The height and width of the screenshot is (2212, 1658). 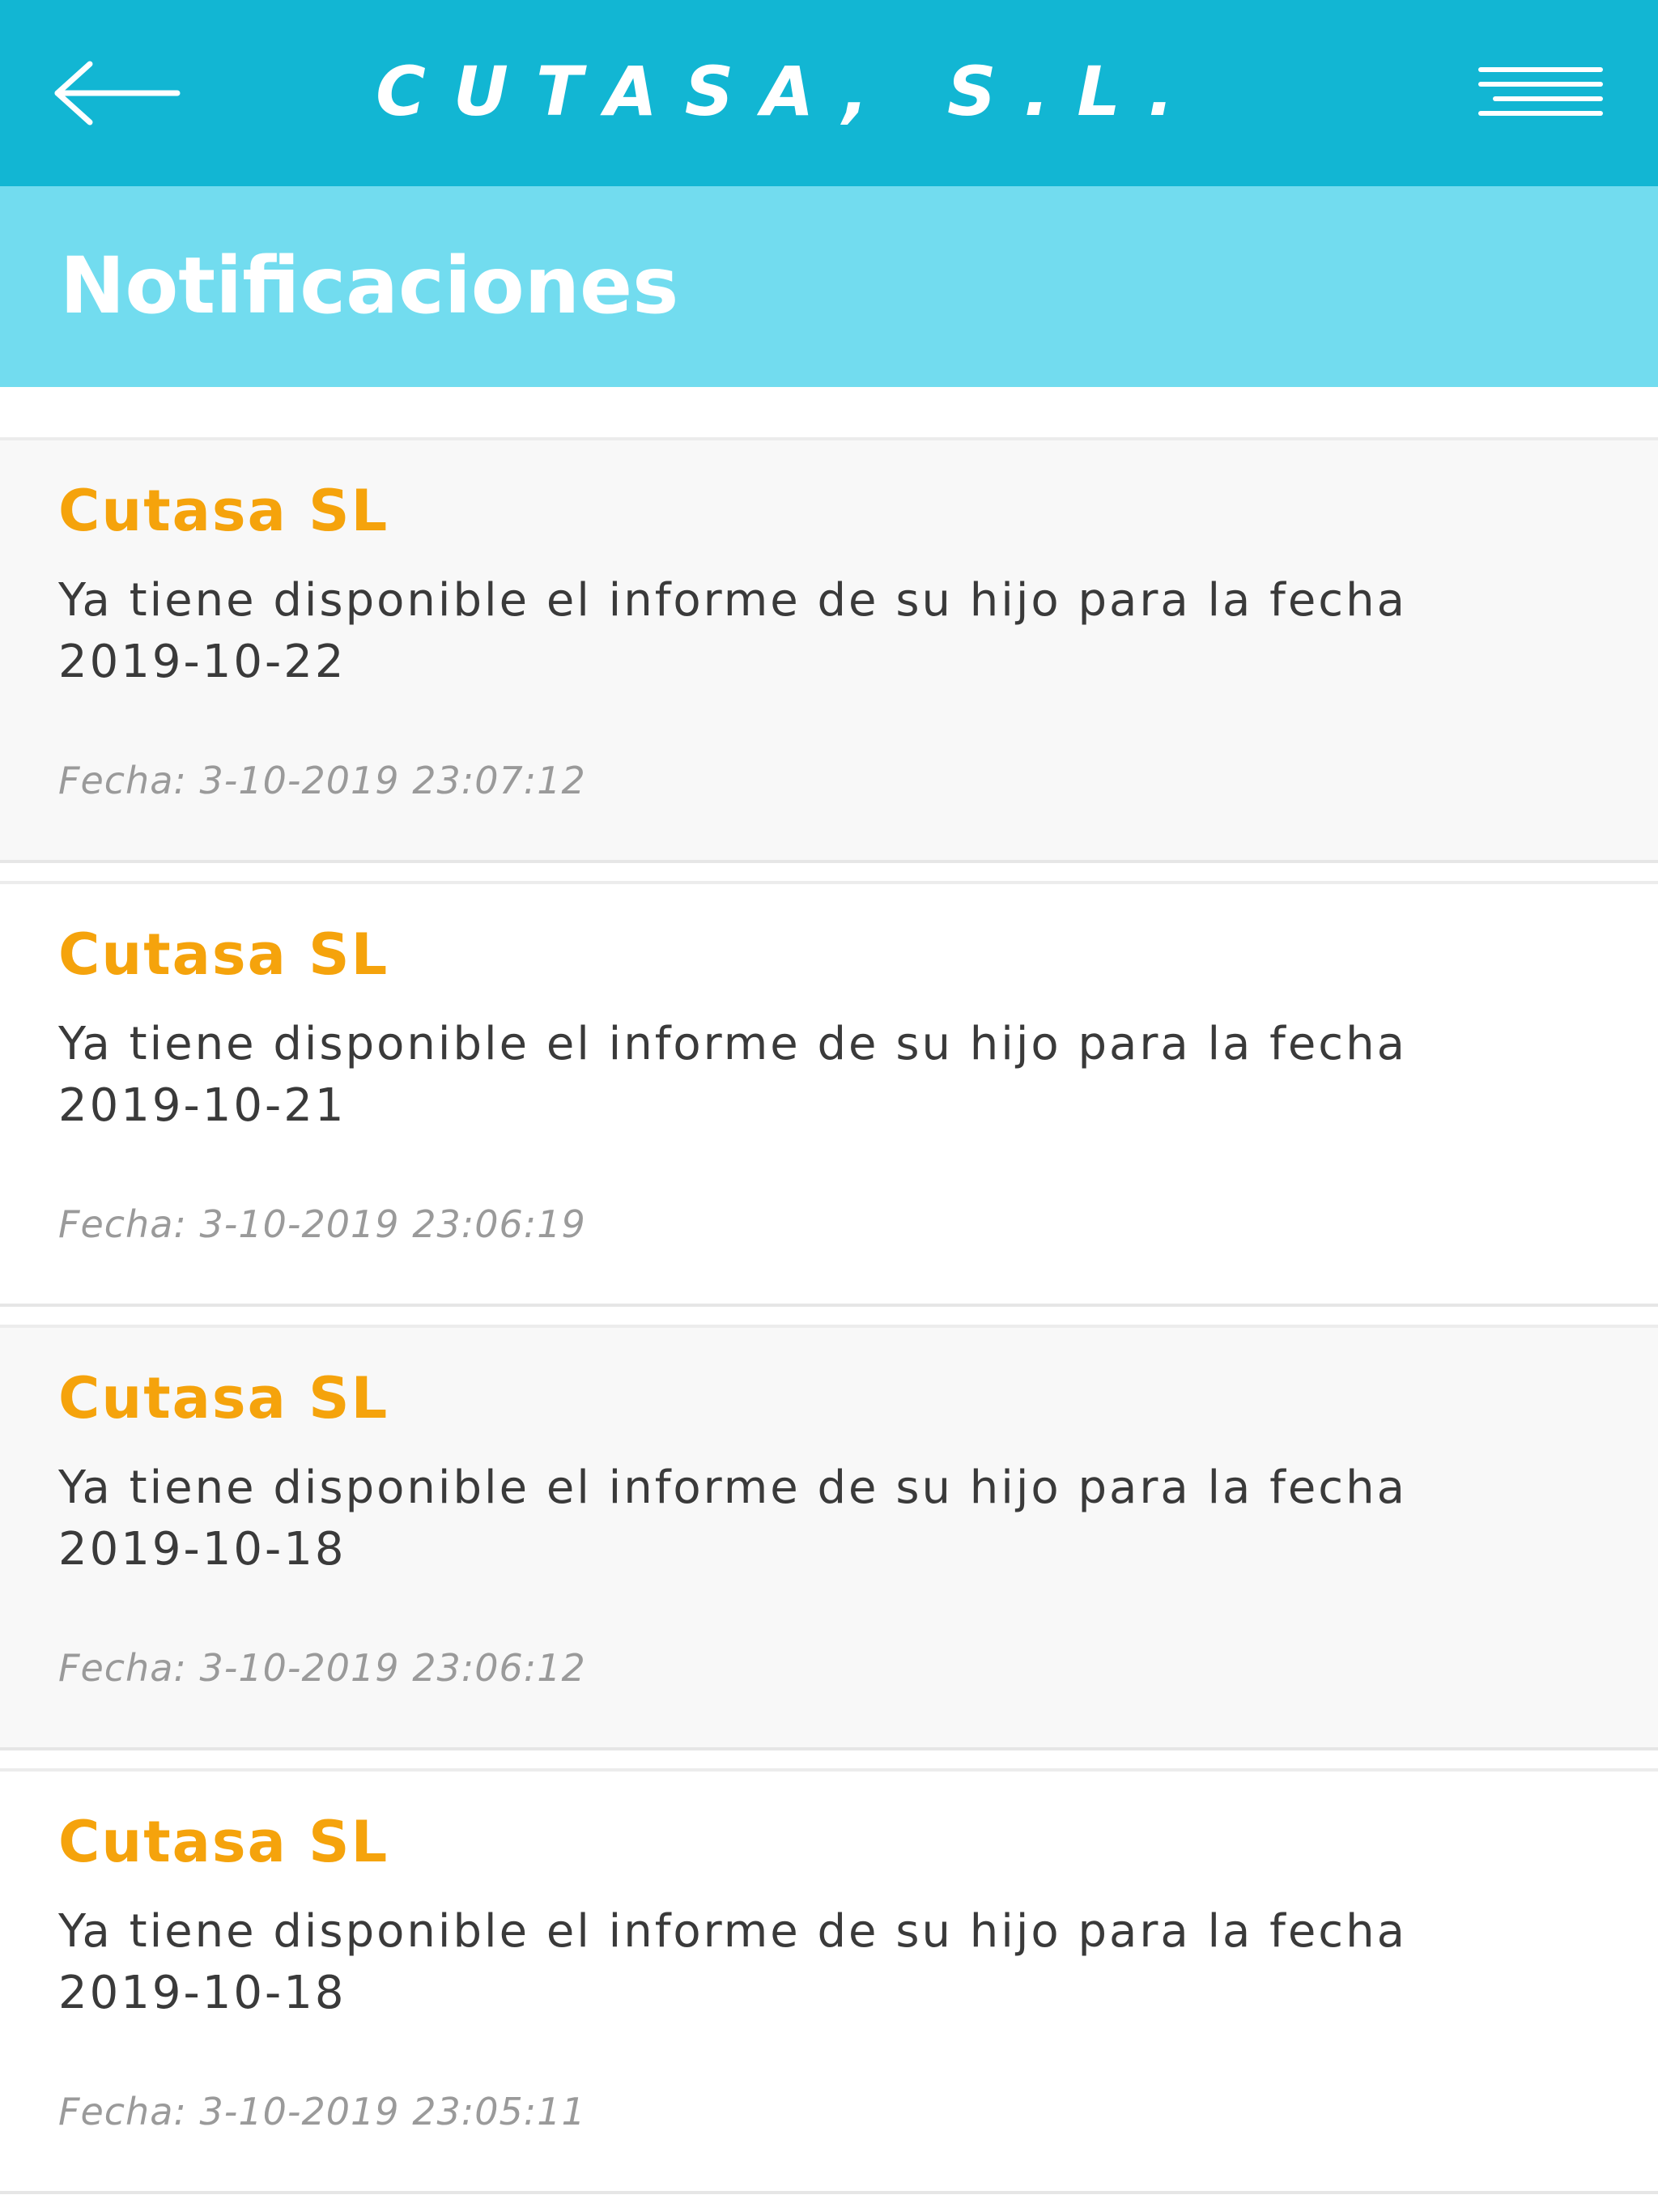 What do you see at coordinates (788, 92) in the screenshot?
I see `app-title: CUTASA, S.L.` at bounding box center [788, 92].